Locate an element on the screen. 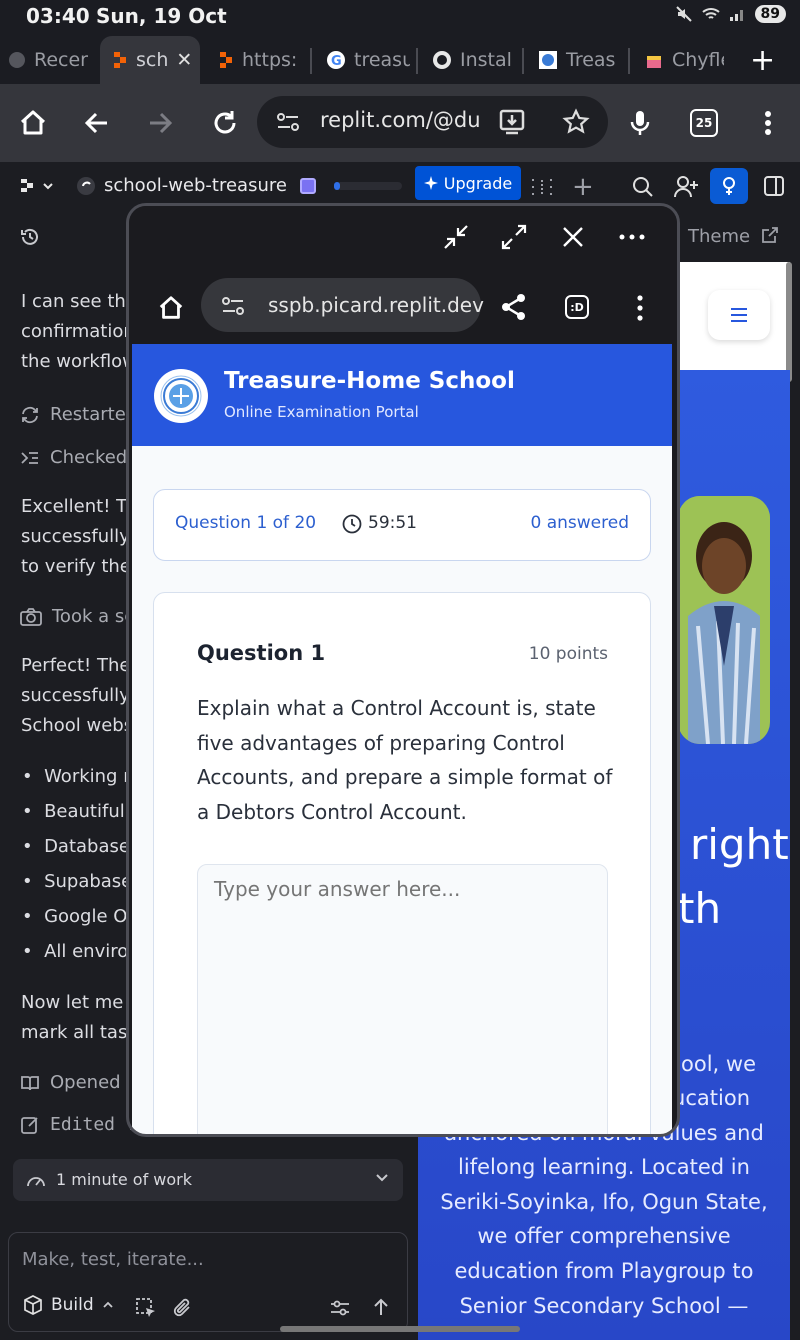 The width and height of the screenshot is (800, 1340). tab-label: treasu is located at coordinates (382, 60).